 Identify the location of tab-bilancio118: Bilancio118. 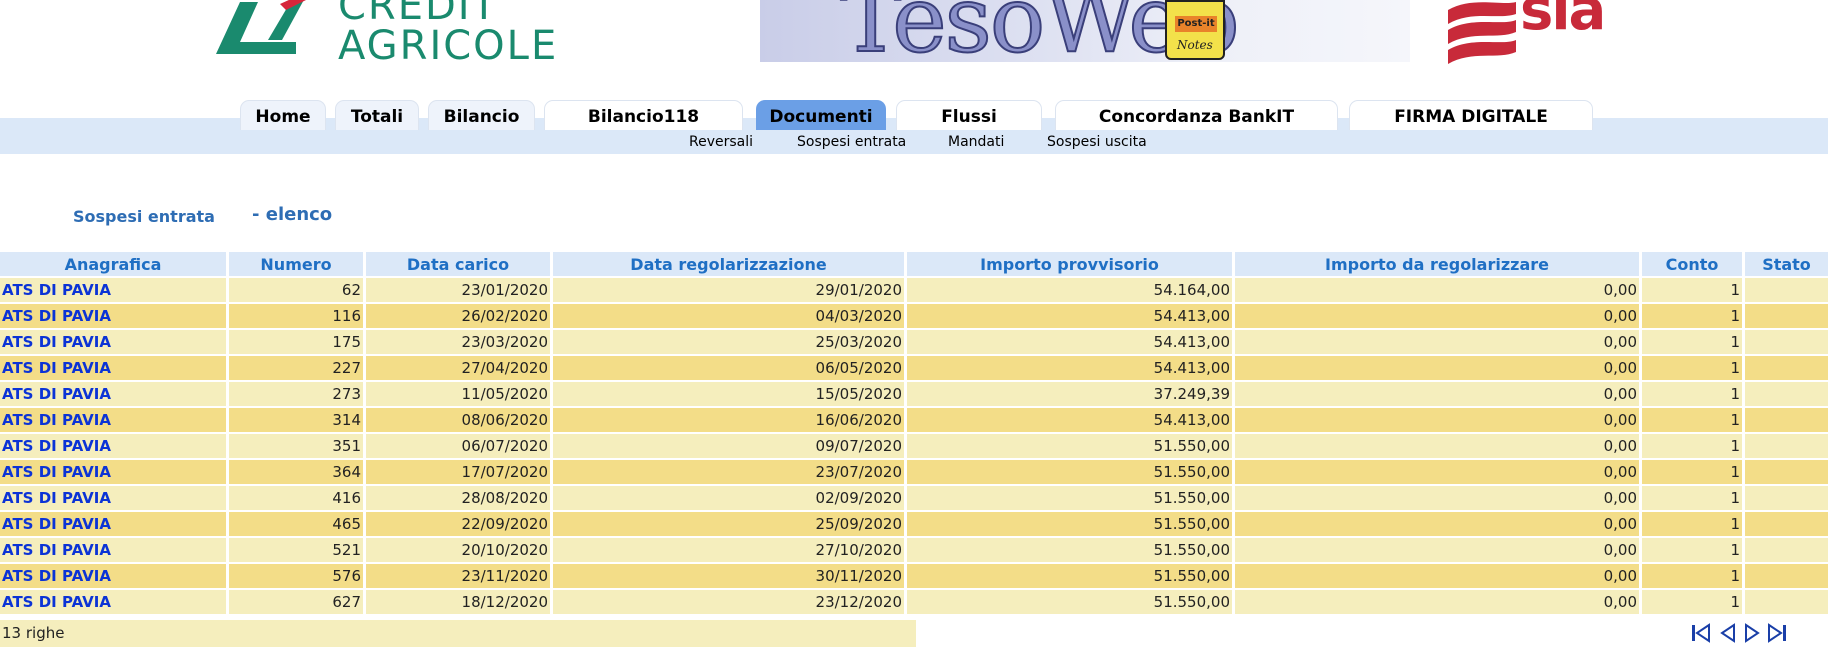
(643, 115).